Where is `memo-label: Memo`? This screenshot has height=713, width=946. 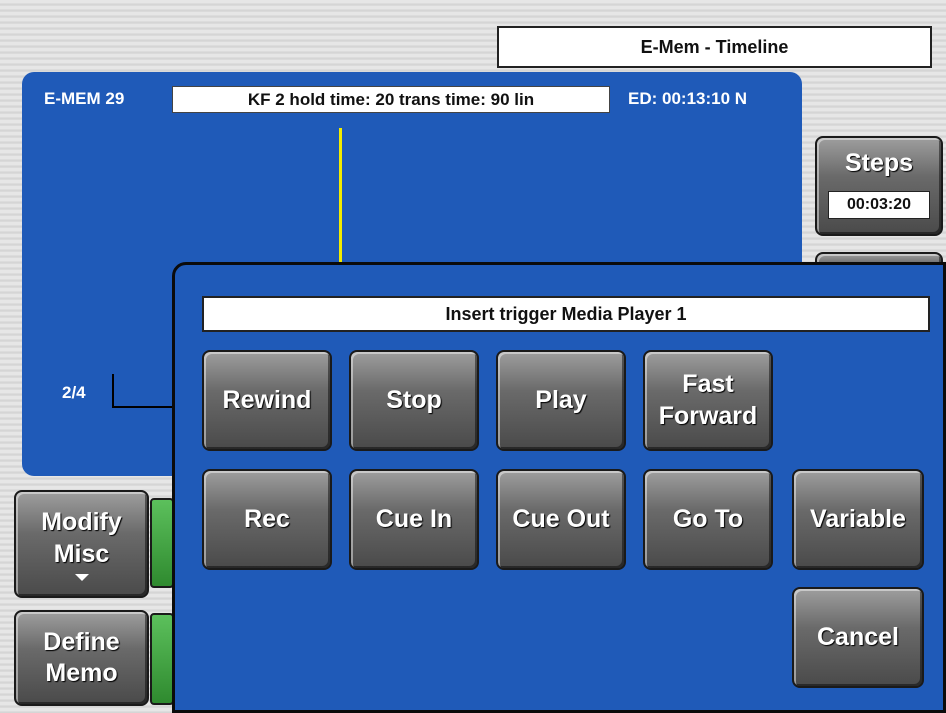
memo-label: Memo is located at coordinates (81, 673).